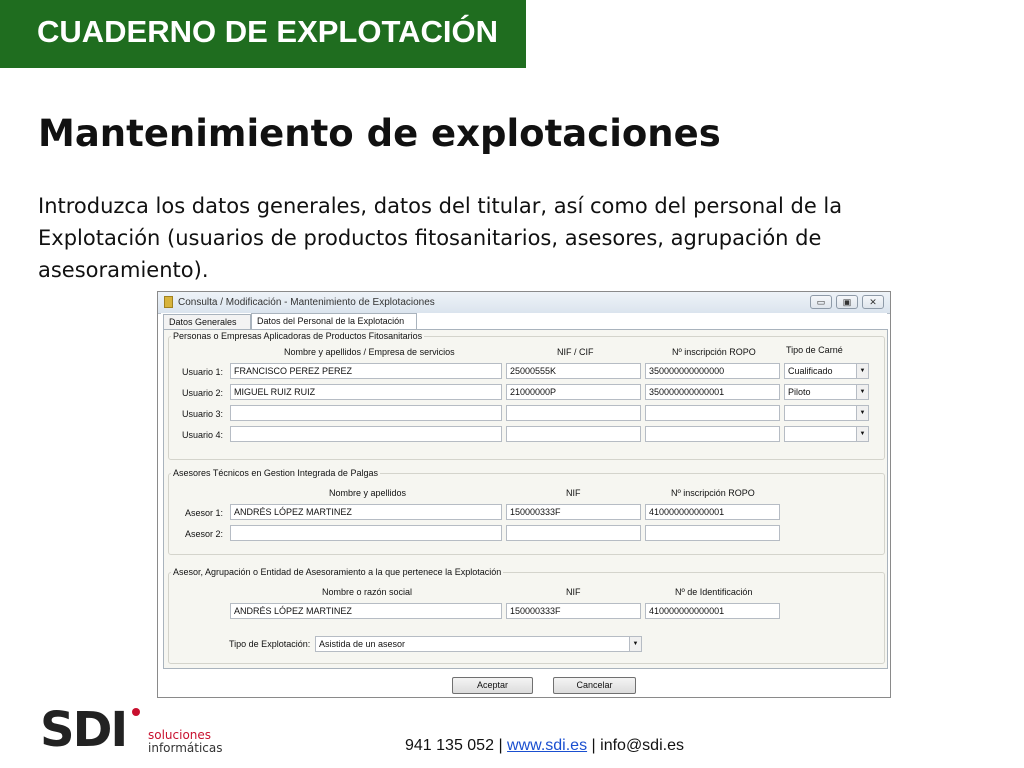  Describe the element at coordinates (203, 435) in the screenshot. I see `row-label: Usuario 4:` at that location.